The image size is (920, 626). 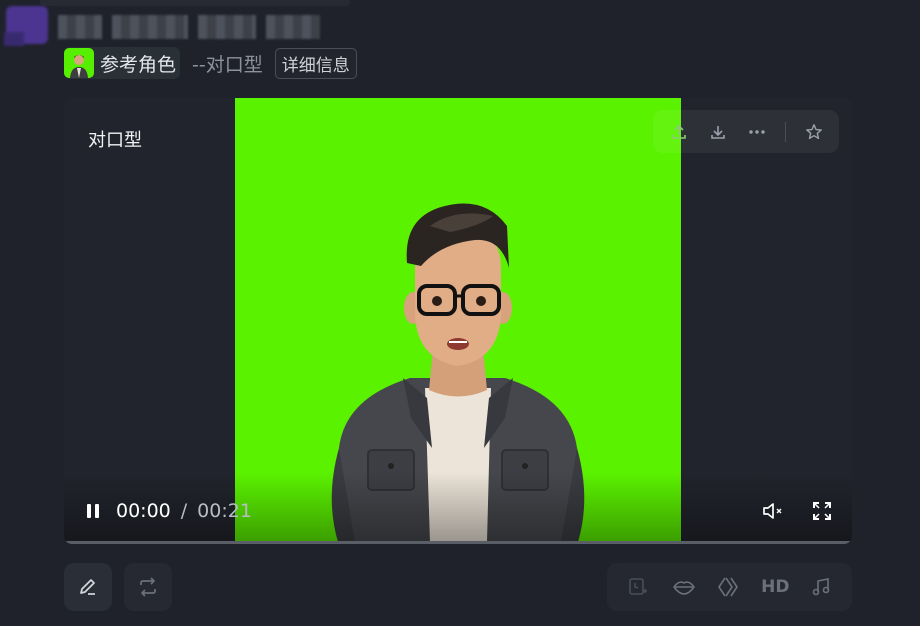 I want to click on header-divider, so click(x=195, y=3).